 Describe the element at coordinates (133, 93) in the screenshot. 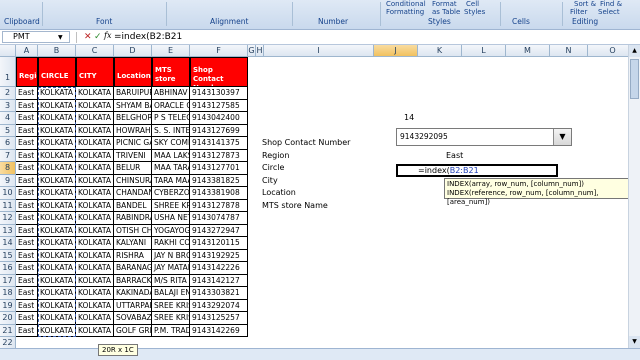

I see `table-cell: BARUIPUR` at that location.